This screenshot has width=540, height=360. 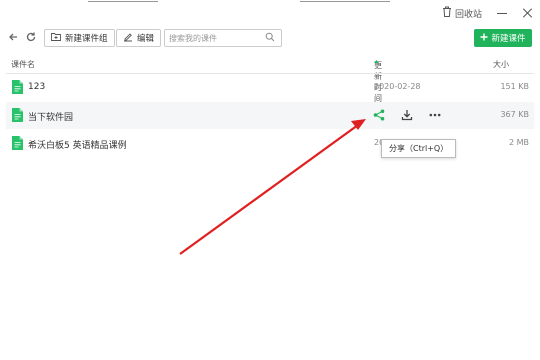 What do you see at coordinates (518, 142) in the screenshot?
I see `file-size: 2 MB` at bounding box center [518, 142].